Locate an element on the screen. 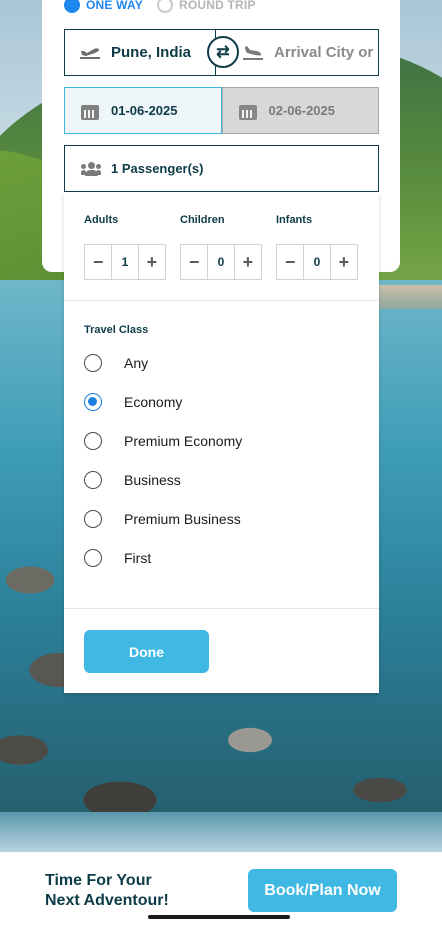 The height and width of the screenshot is (928, 442). return-date-field: 02-06-2025 is located at coordinates (300, 110).